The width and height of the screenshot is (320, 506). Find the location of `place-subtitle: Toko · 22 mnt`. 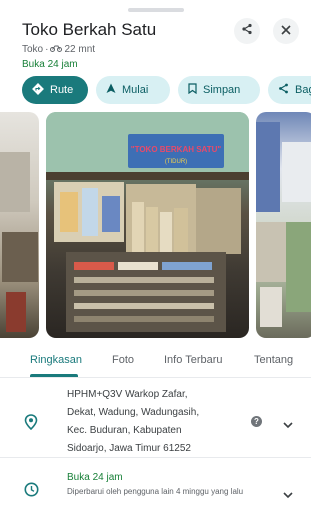

place-subtitle: Toko · 22 mnt is located at coordinates (58, 49).